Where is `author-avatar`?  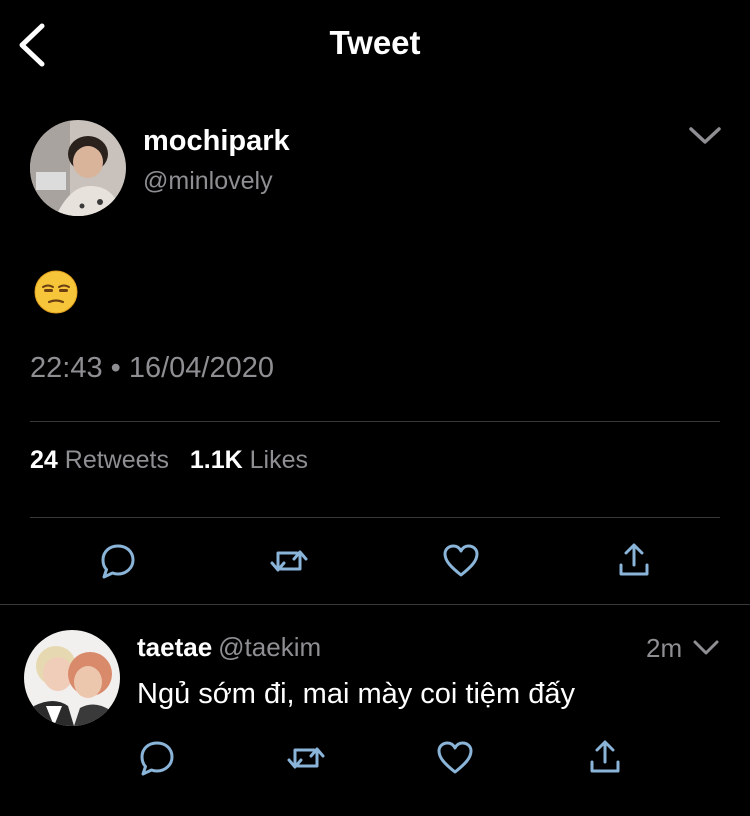
author-avatar is located at coordinates (78, 168).